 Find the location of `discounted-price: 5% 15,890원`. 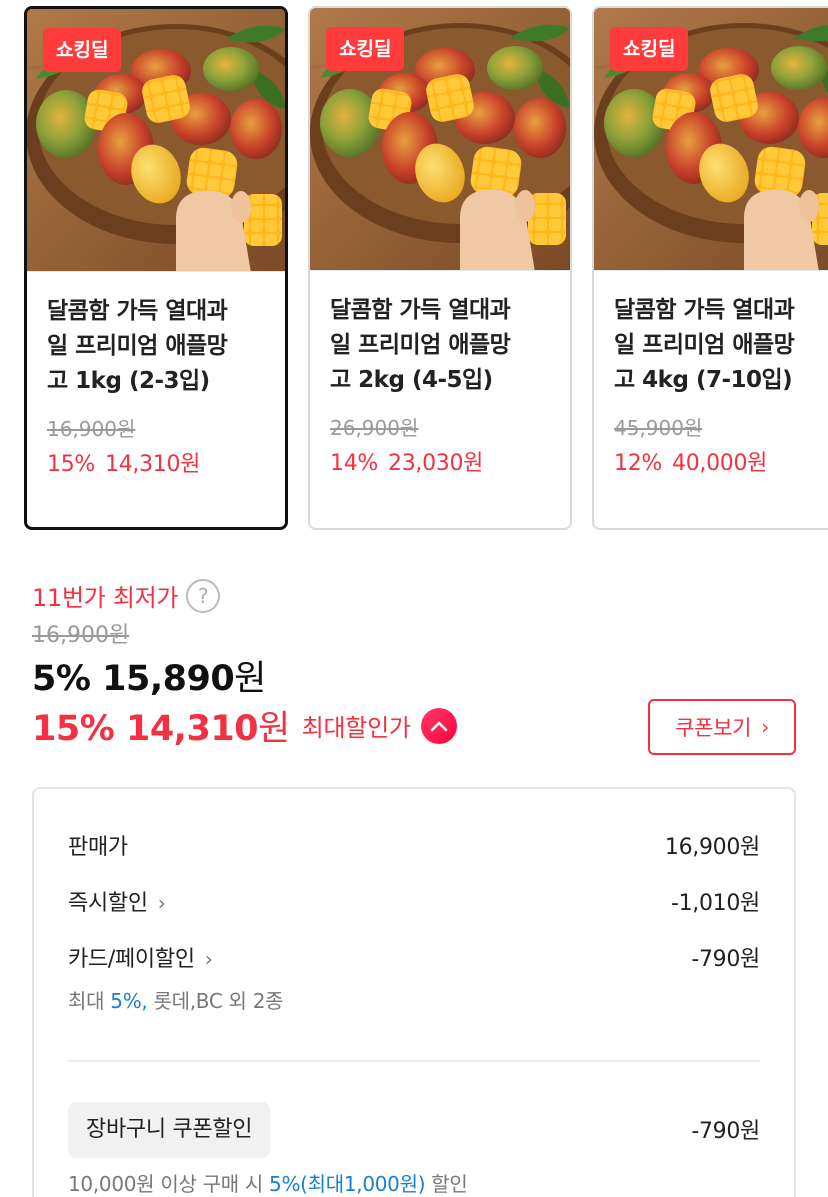

discounted-price: 5% 15,890원 is located at coordinates (149, 675).